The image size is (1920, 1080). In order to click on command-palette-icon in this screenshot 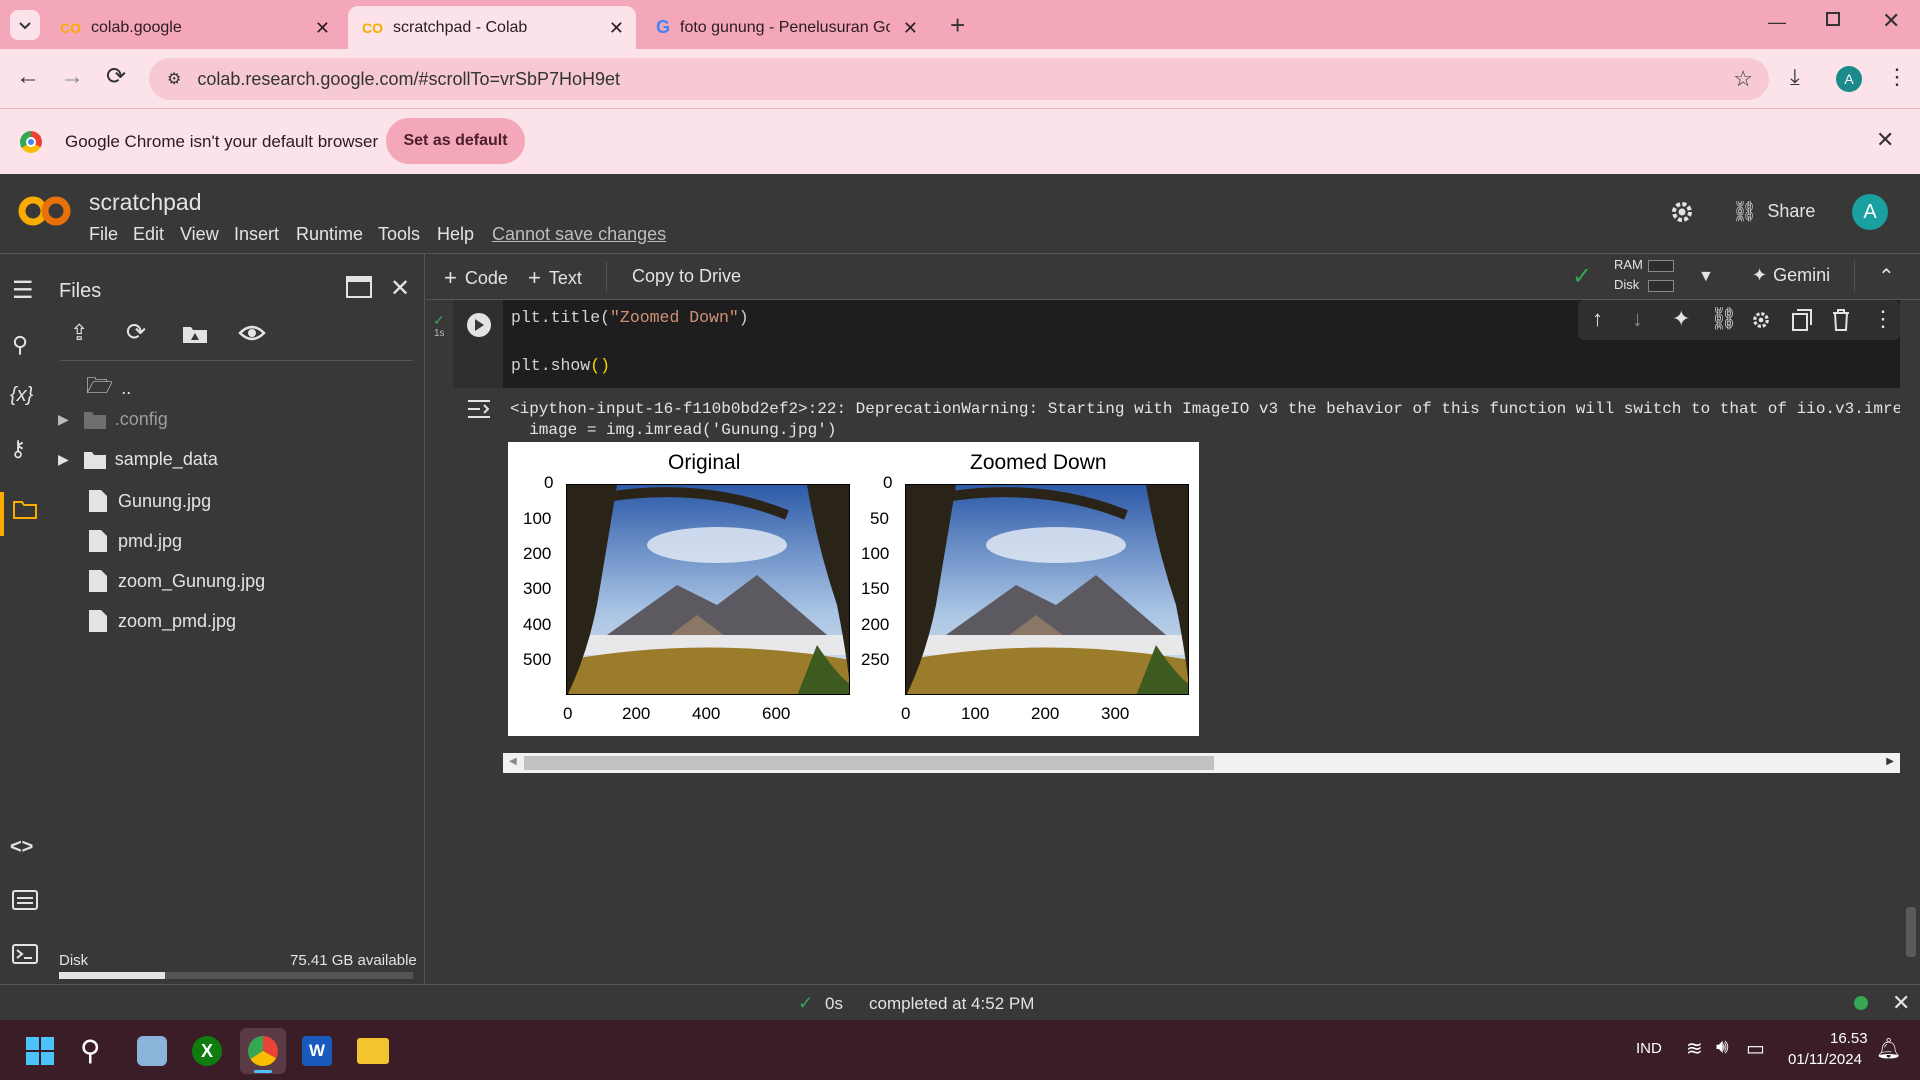, I will do `click(25, 900)`.